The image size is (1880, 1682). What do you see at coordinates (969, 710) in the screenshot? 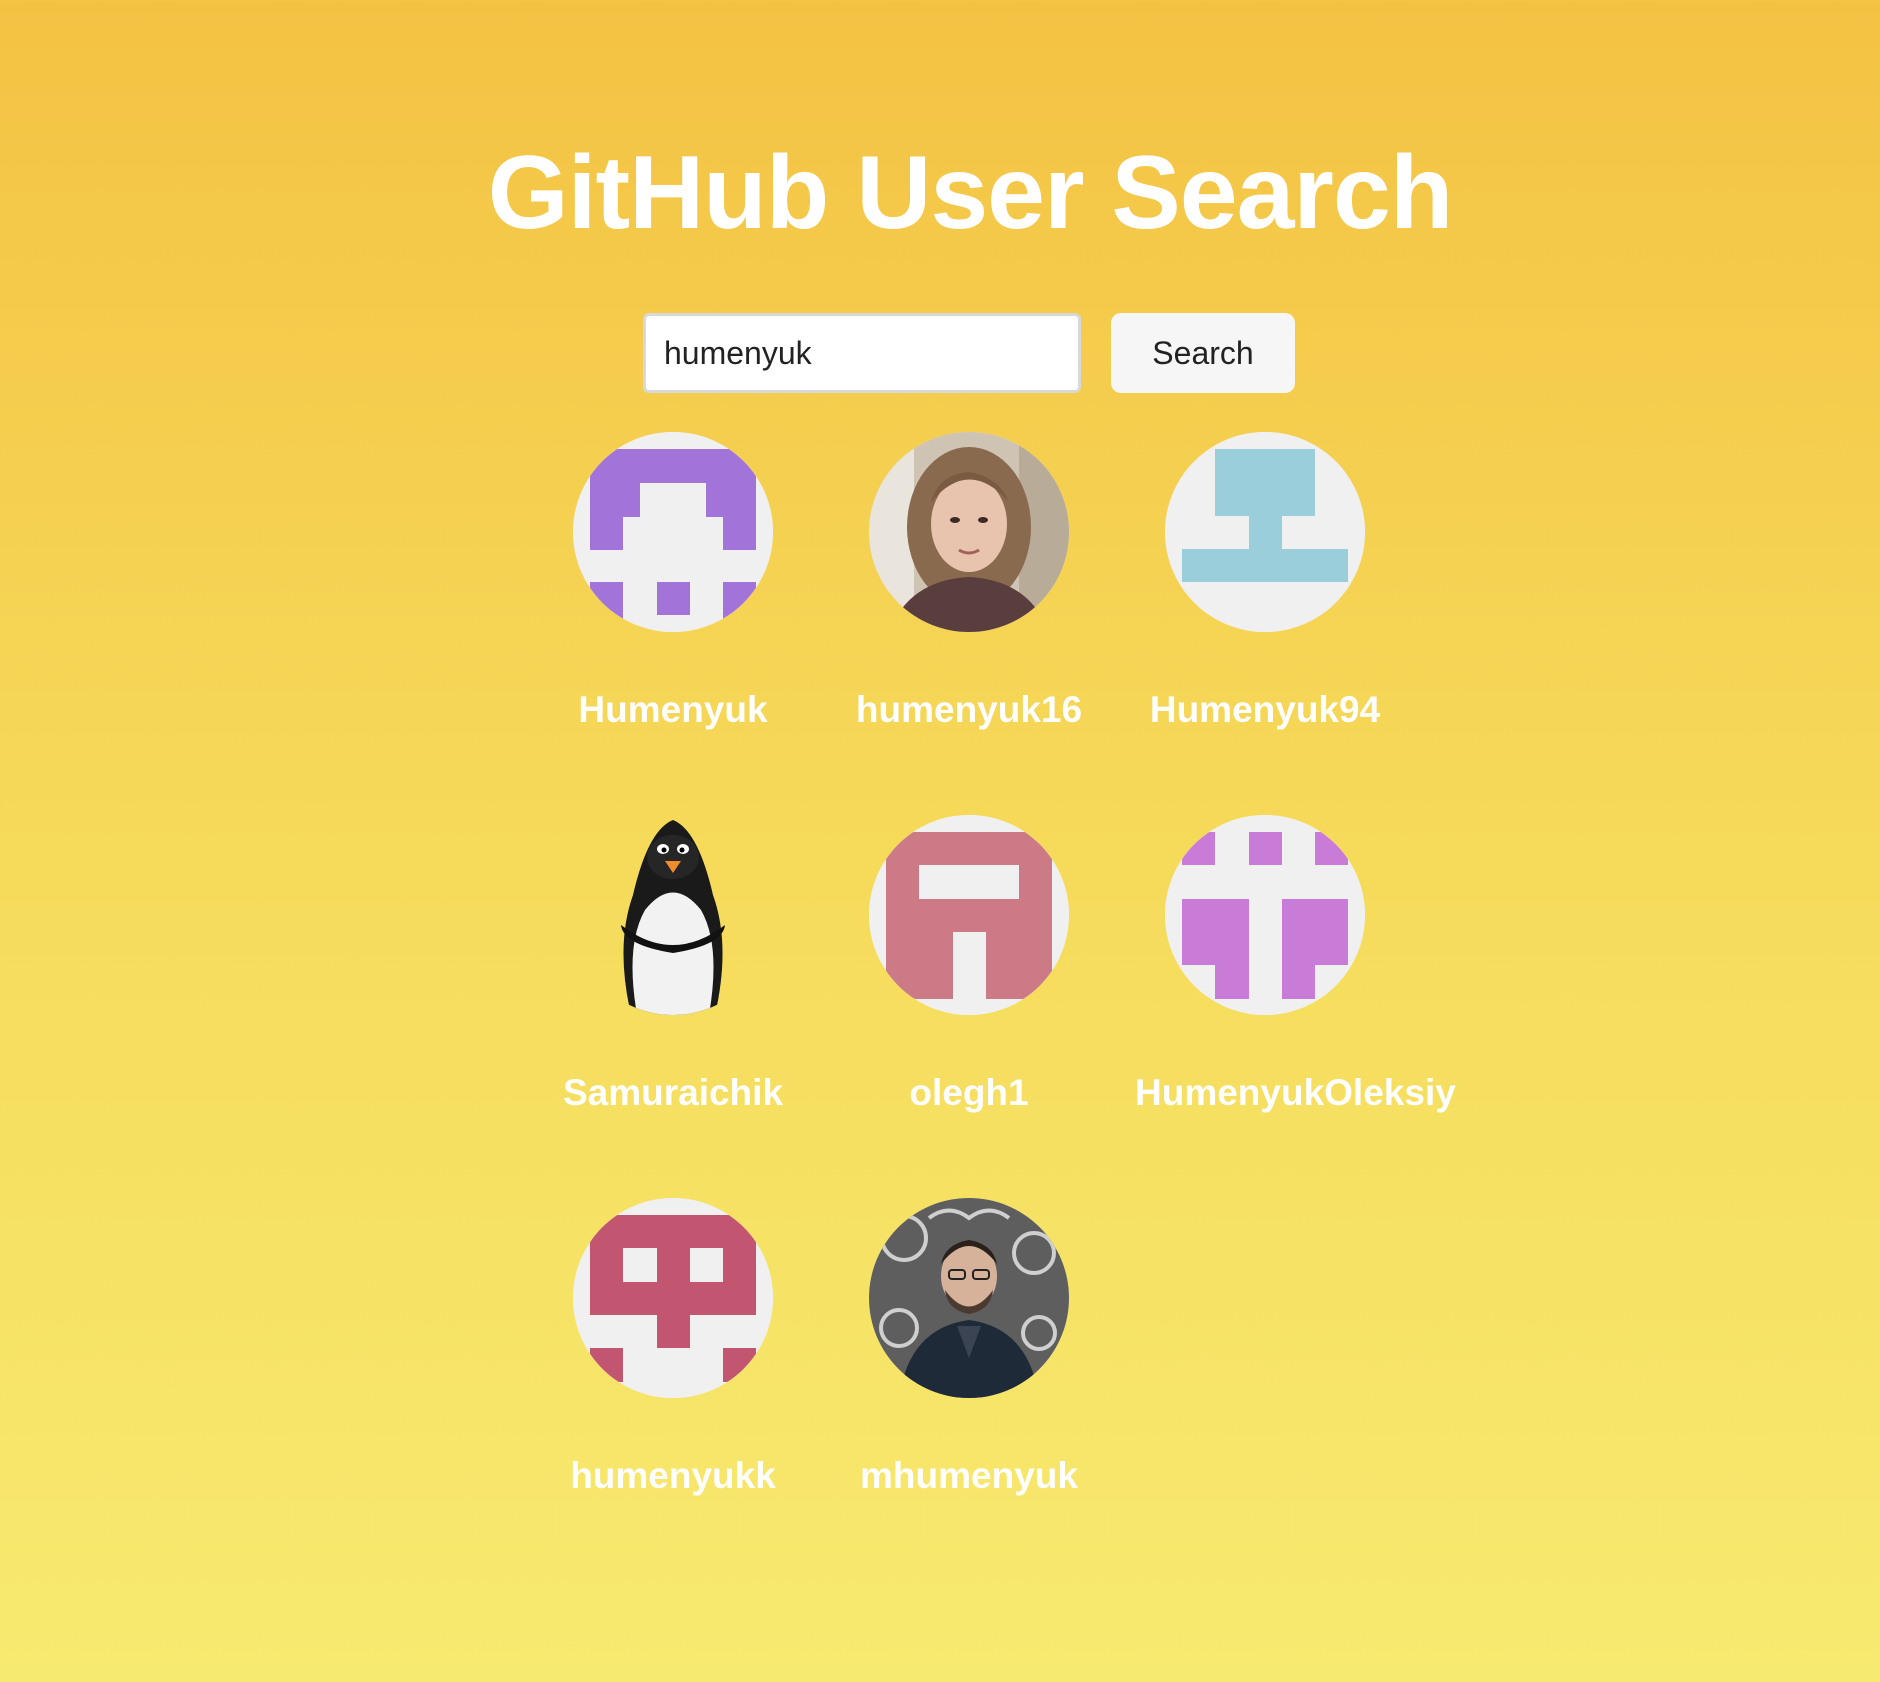
I see `username-label: humenyuk16` at bounding box center [969, 710].